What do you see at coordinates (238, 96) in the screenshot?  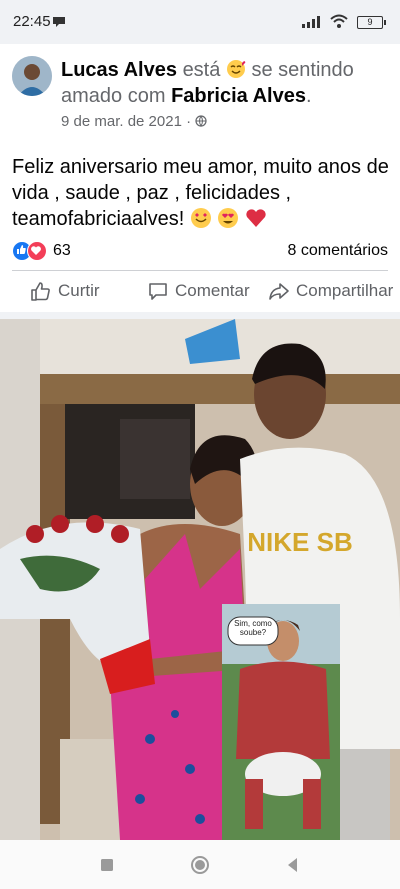 I see `tagged-name: Fabricia Alves` at bounding box center [238, 96].